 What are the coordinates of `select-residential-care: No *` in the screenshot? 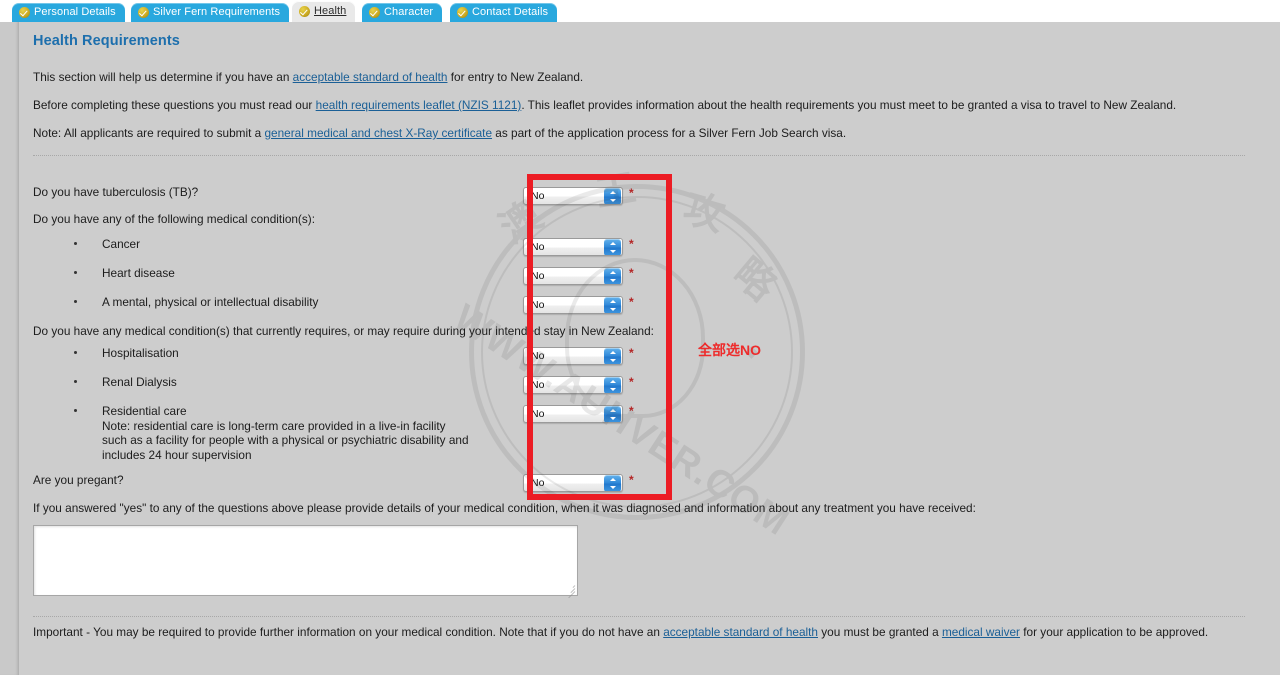 It's located at (578, 414).